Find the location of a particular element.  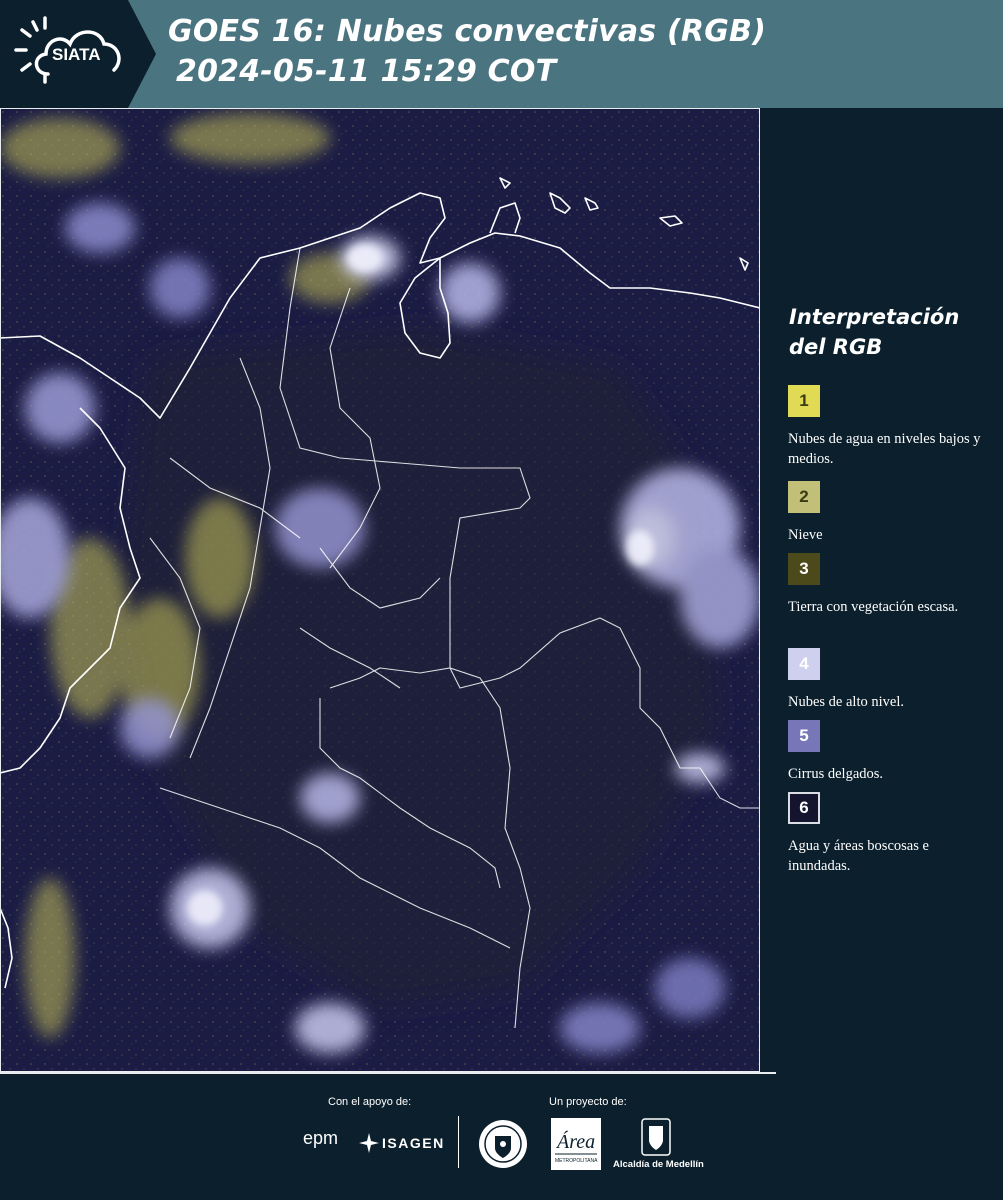

epm-logo: epm is located at coordinates (320, 1138).